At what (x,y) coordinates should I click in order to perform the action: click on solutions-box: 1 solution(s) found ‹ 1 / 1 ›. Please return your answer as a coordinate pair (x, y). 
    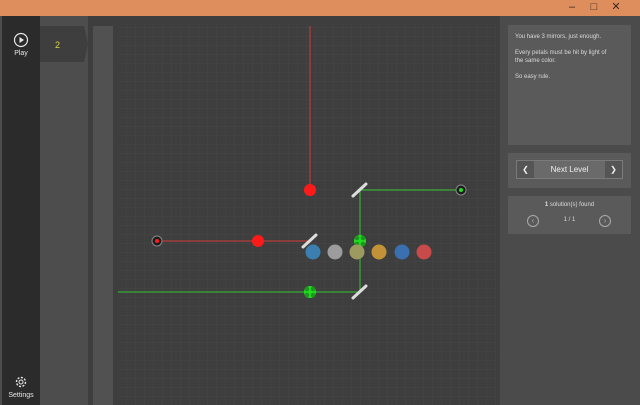
    Looking at the image, I should click on (569, 215).